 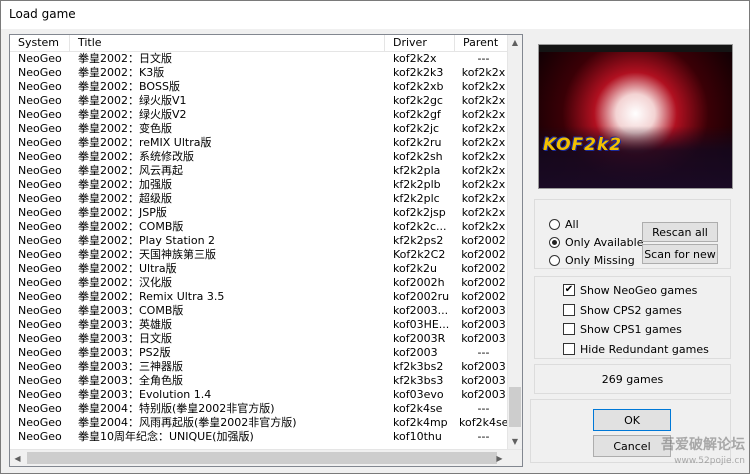 I want to click on scroll-right-icon: ▶, so click(x=499, y=458).